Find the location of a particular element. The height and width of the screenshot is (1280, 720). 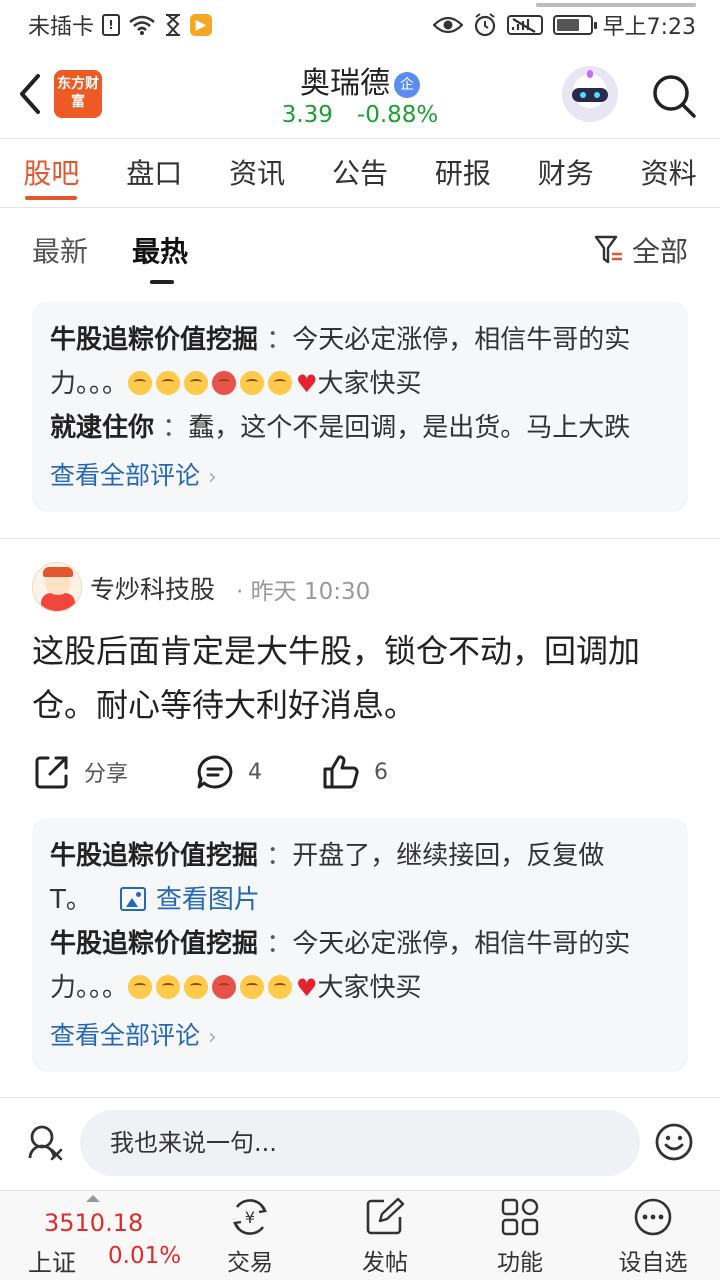

tab-finance: 财务 is located at coordinates (565, 174).